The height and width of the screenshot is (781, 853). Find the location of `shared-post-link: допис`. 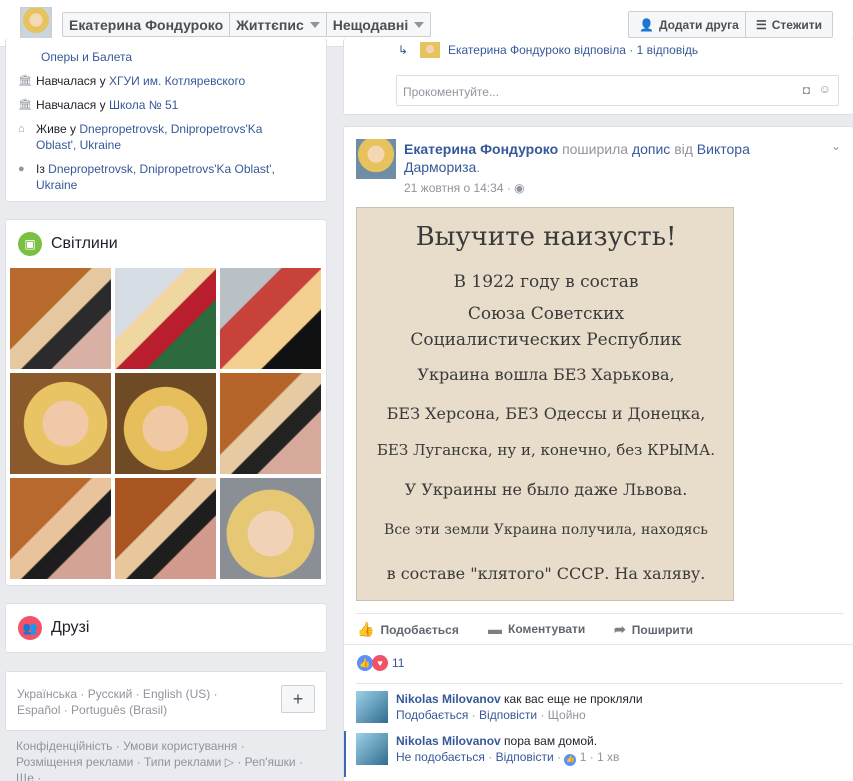

shared-post-link: допис is located at coordinates (651, 149).